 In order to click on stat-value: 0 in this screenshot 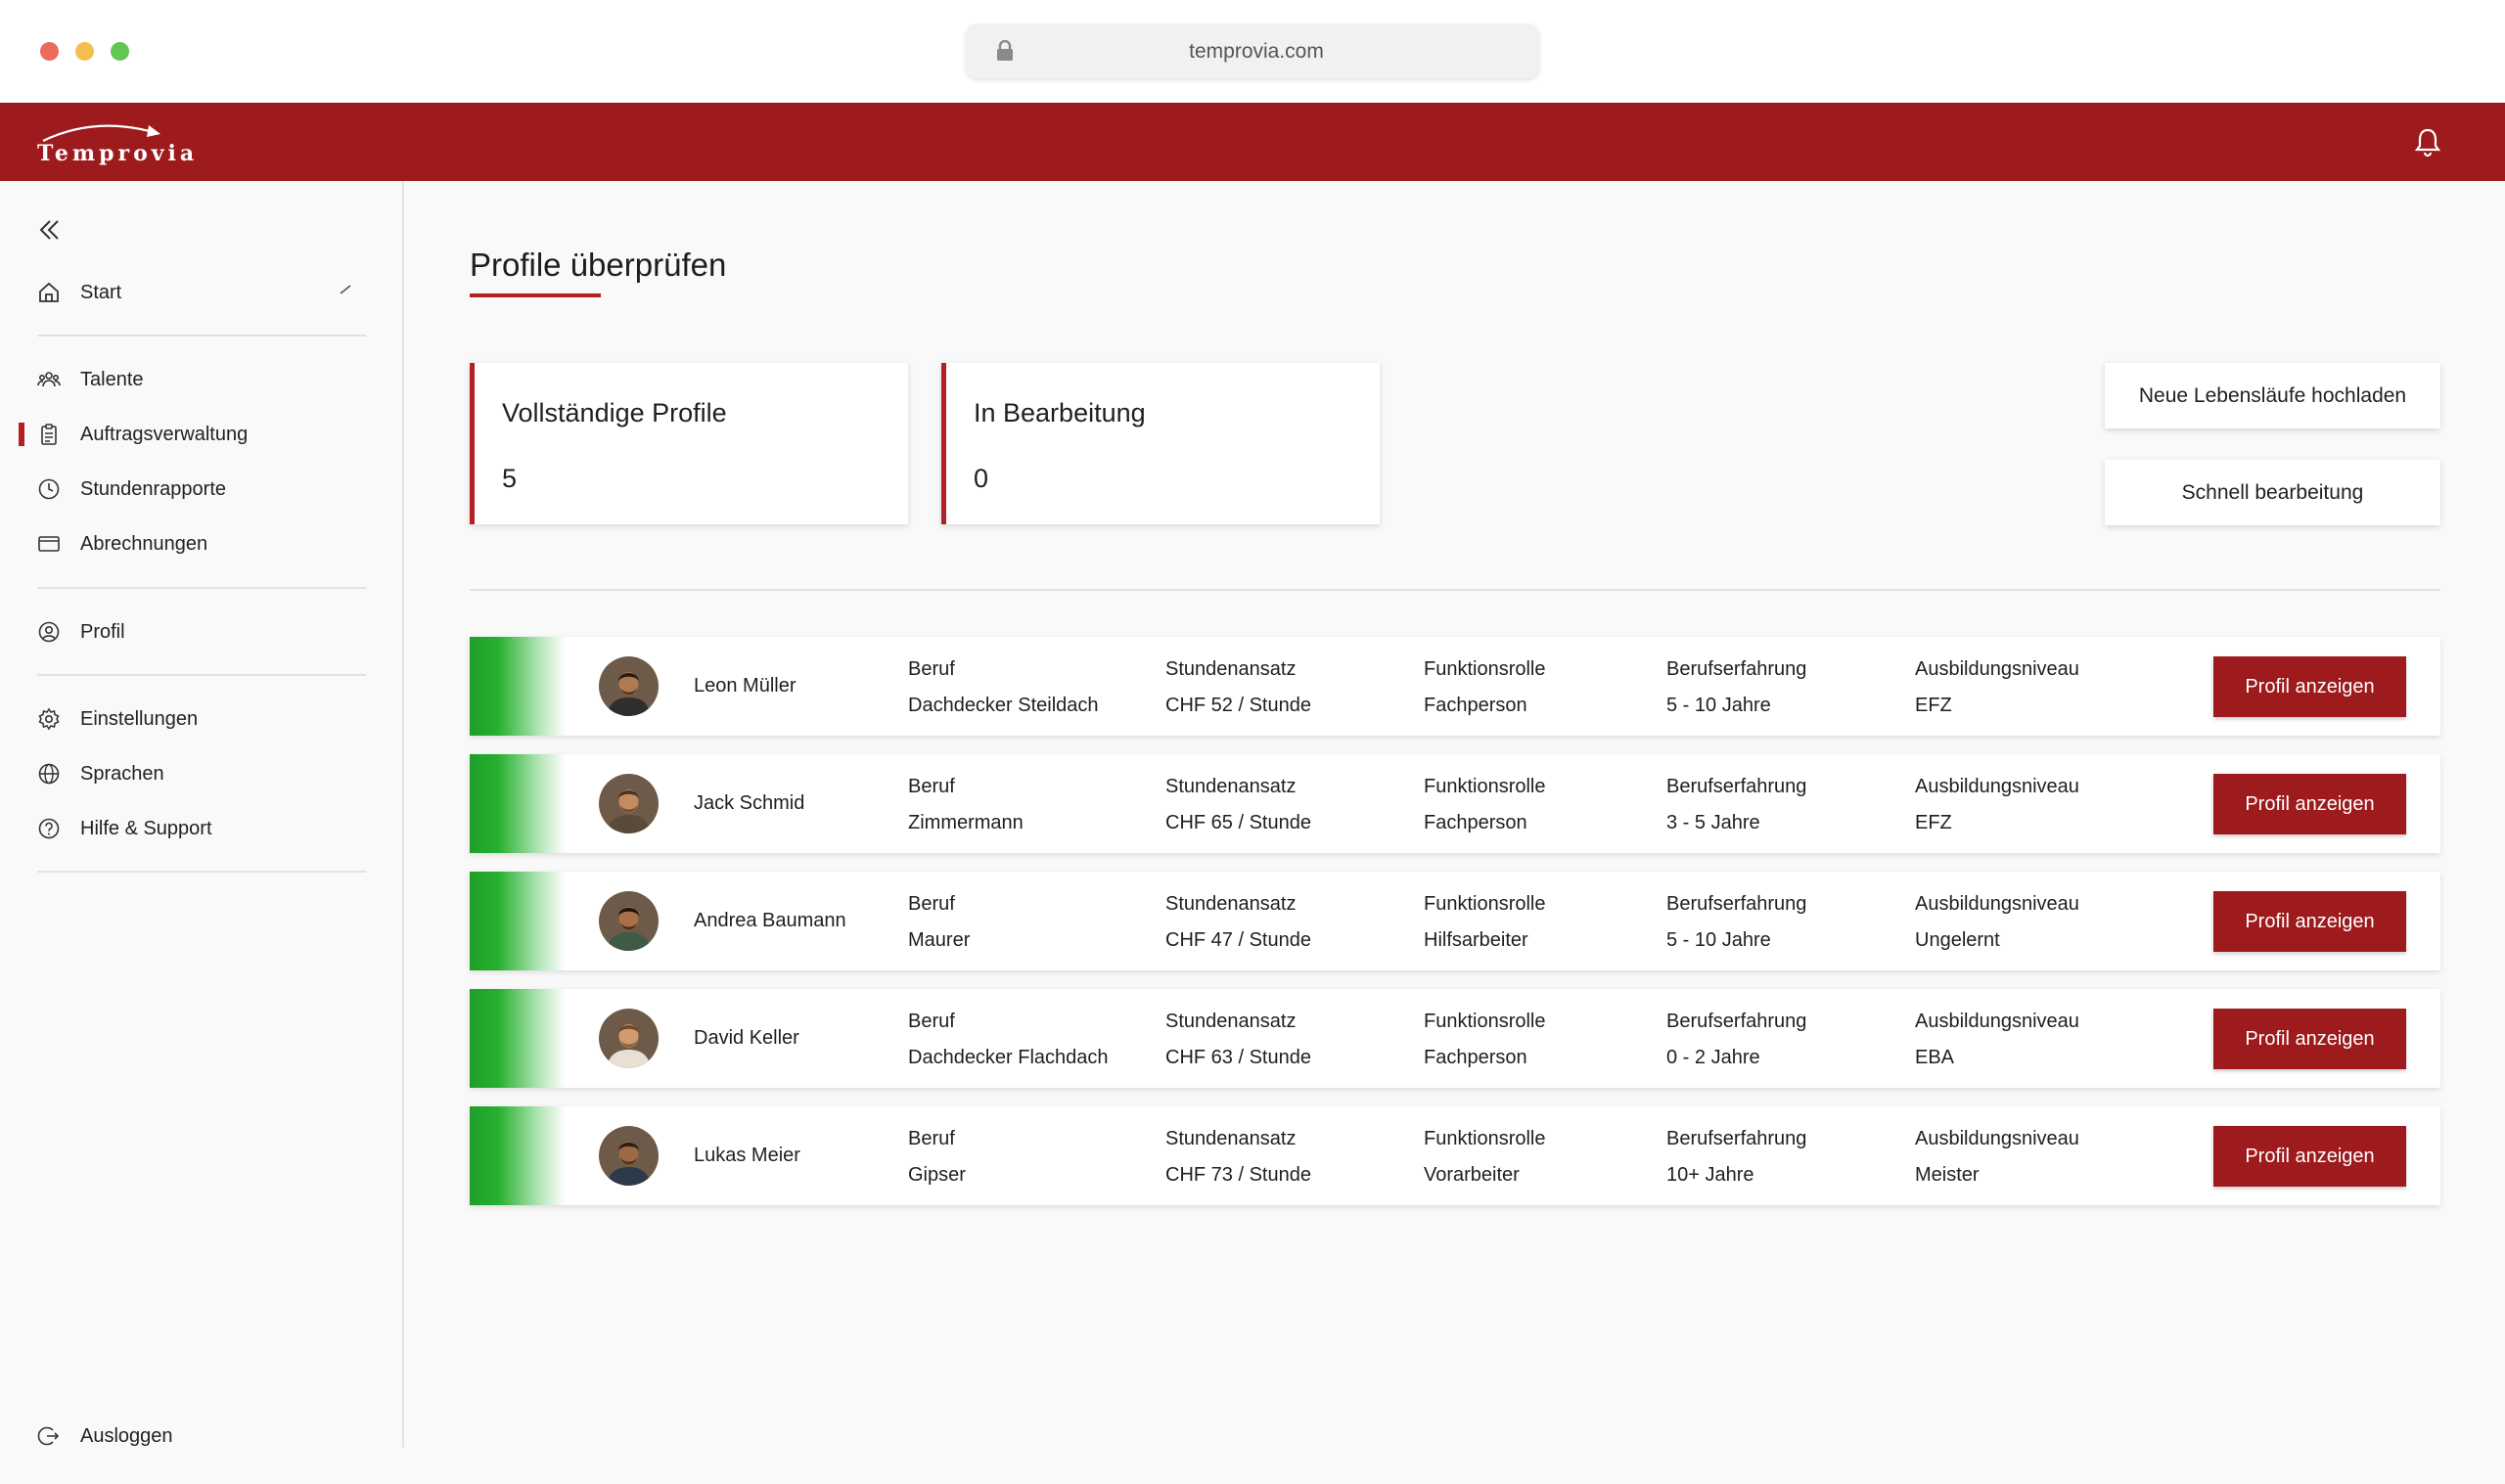, I will do `click(981, 478)`.